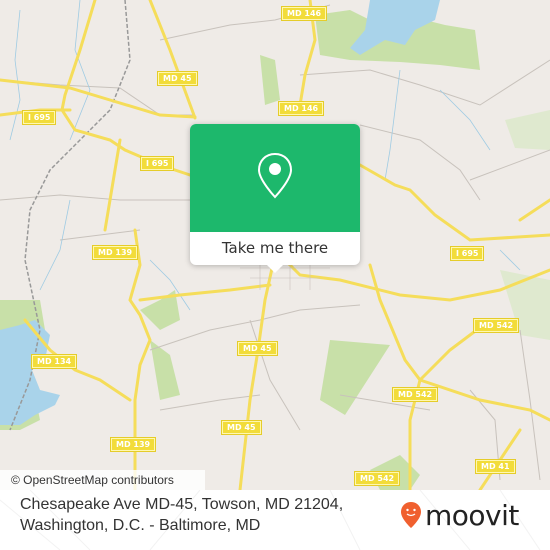 The width and height of the screenshot is (550, 550). I want to click on river, so click(30, 372).